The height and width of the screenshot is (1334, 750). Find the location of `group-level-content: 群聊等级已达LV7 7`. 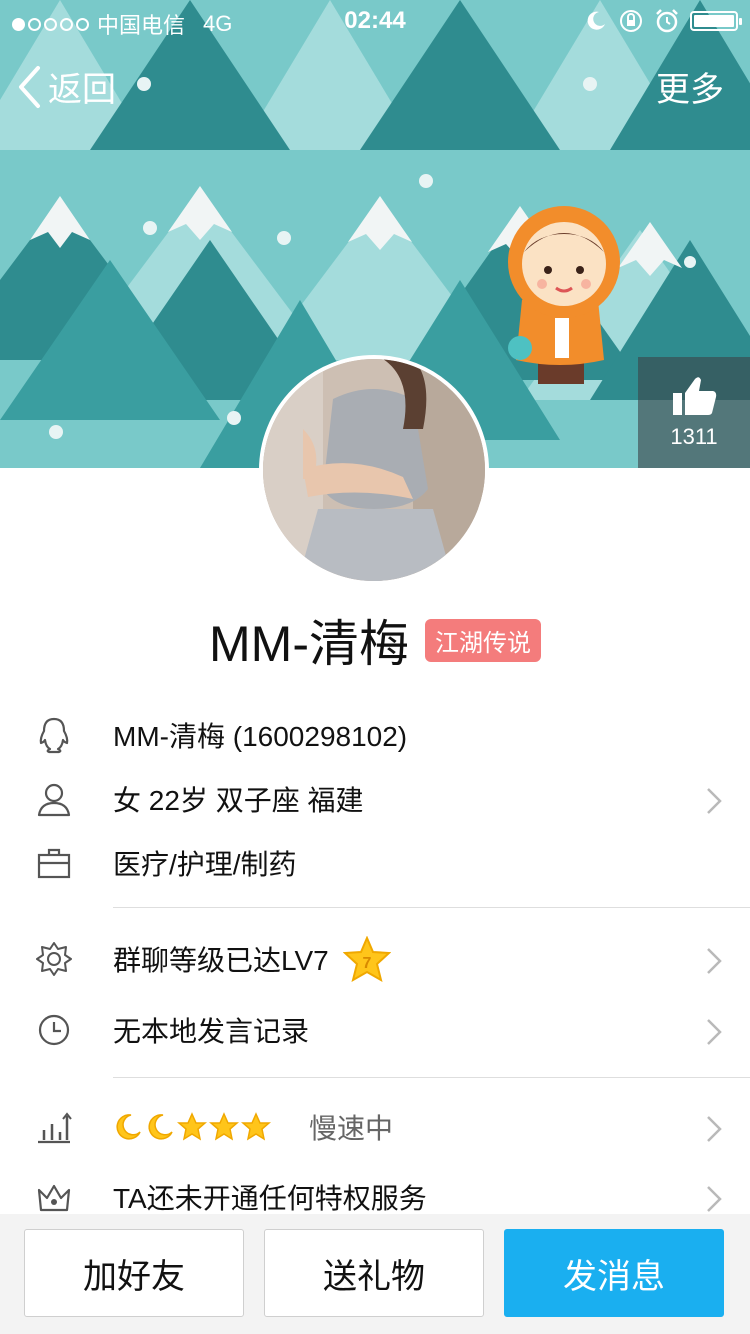

group-level-content: 群聊等级已达LV7 7 is located at coordinates (252, 959).